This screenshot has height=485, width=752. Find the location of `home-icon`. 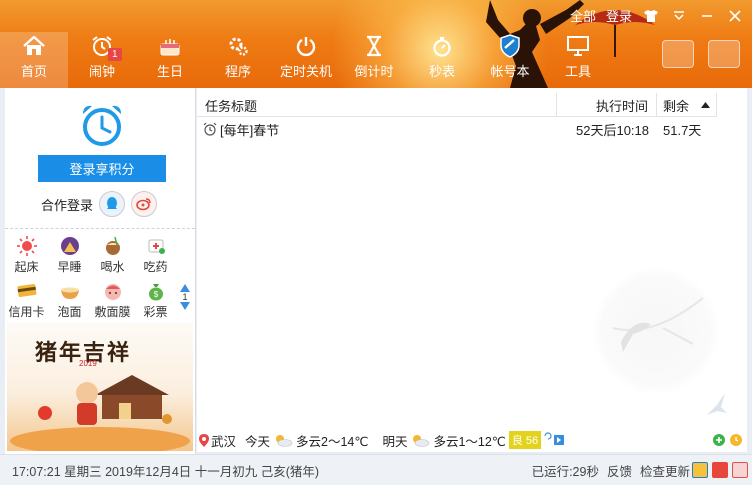

home-icon is located at coordinates (34, 46).